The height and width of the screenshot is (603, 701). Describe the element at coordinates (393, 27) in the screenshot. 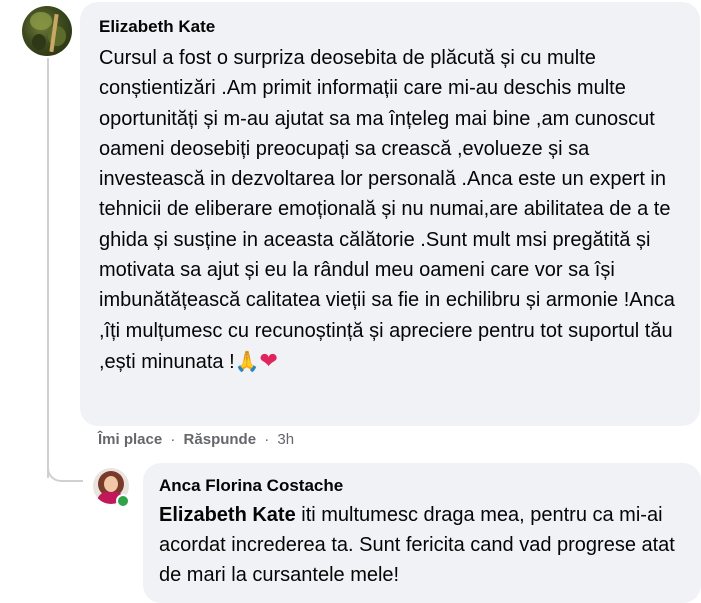

I see `comment-author: Elizabeth Kate` at that location.